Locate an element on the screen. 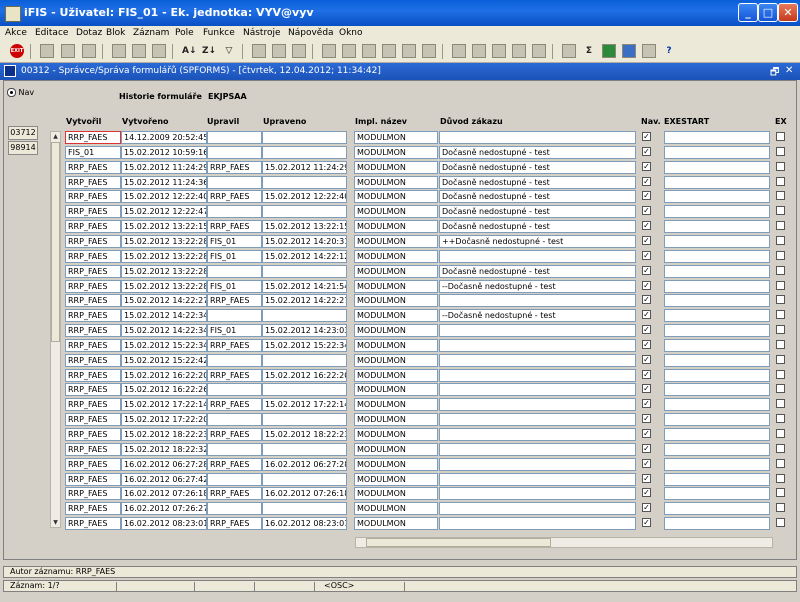 The image size is (800, 602). cell-modified: 15.02.2012 18:22:23 is located at coordinates (304, 434).